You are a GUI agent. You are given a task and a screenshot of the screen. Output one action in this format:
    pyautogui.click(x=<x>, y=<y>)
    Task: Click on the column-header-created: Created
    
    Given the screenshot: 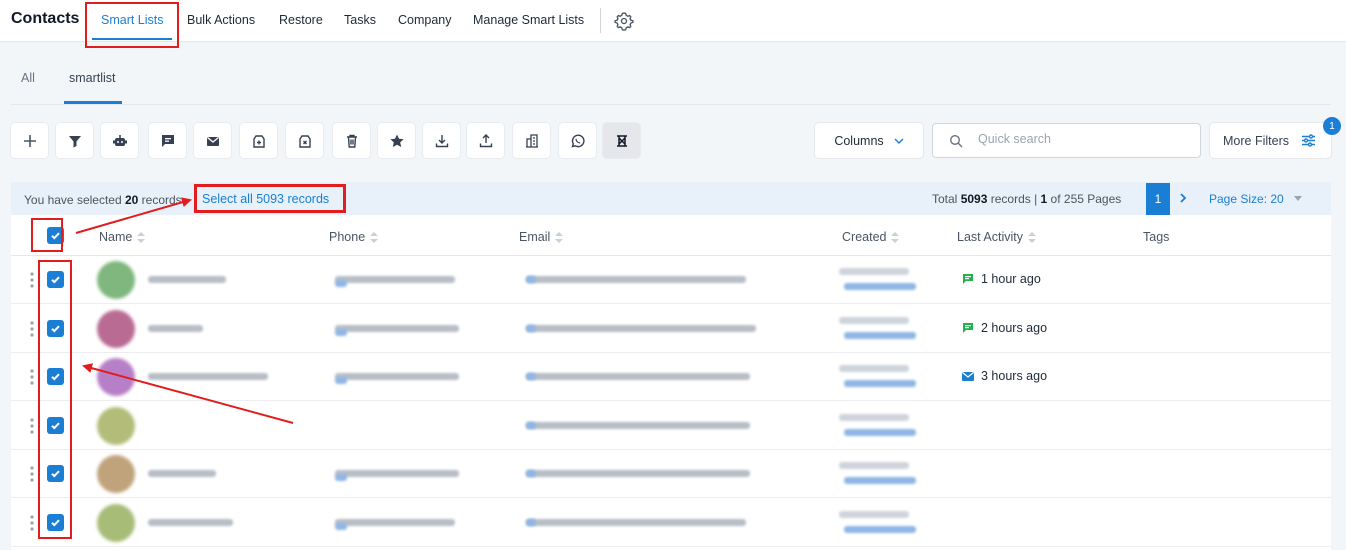 What is the action you would take?
    pyautogui.click(x=871, y=237)
    